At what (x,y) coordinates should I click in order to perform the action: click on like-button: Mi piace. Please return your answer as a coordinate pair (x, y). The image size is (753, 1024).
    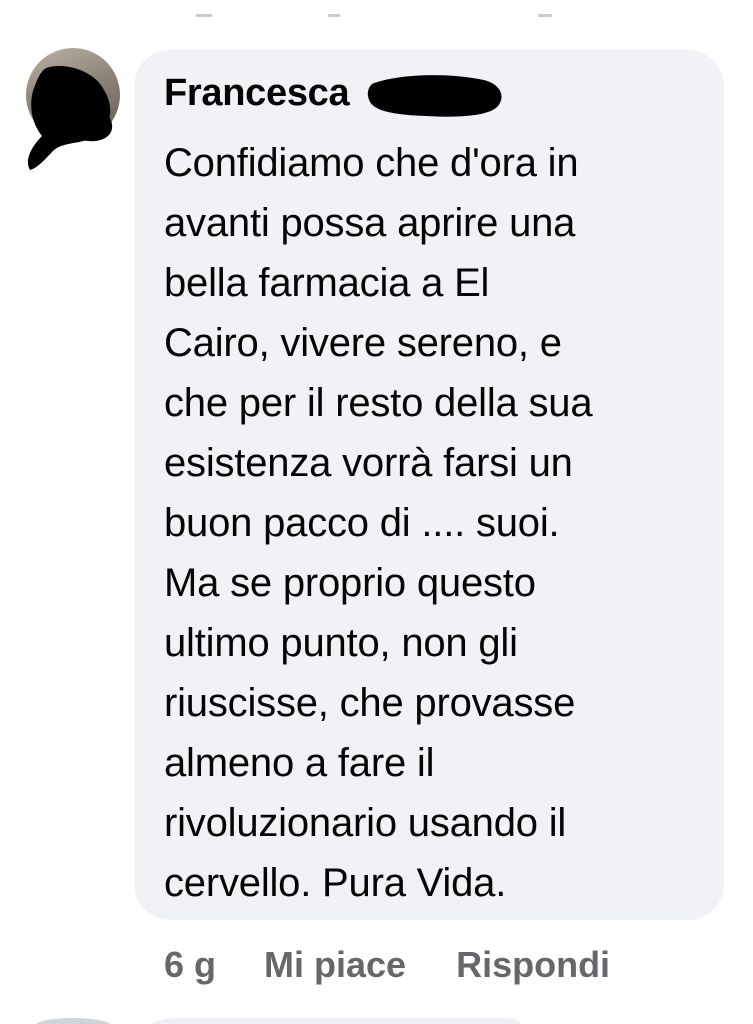
    Looking at the image, I should click on (335, 965).